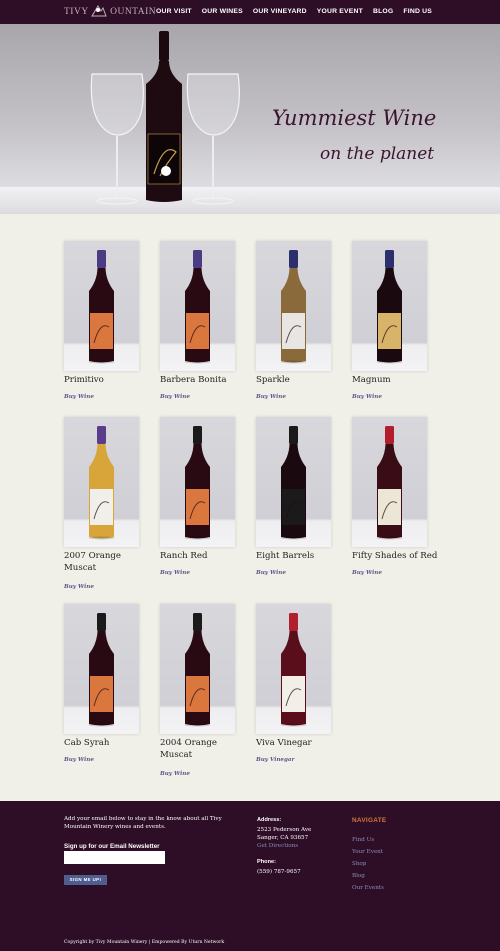  Describe the element at coordinates (266, 862) in the screenshot. I see `phone-heading: Phone:` at that location.